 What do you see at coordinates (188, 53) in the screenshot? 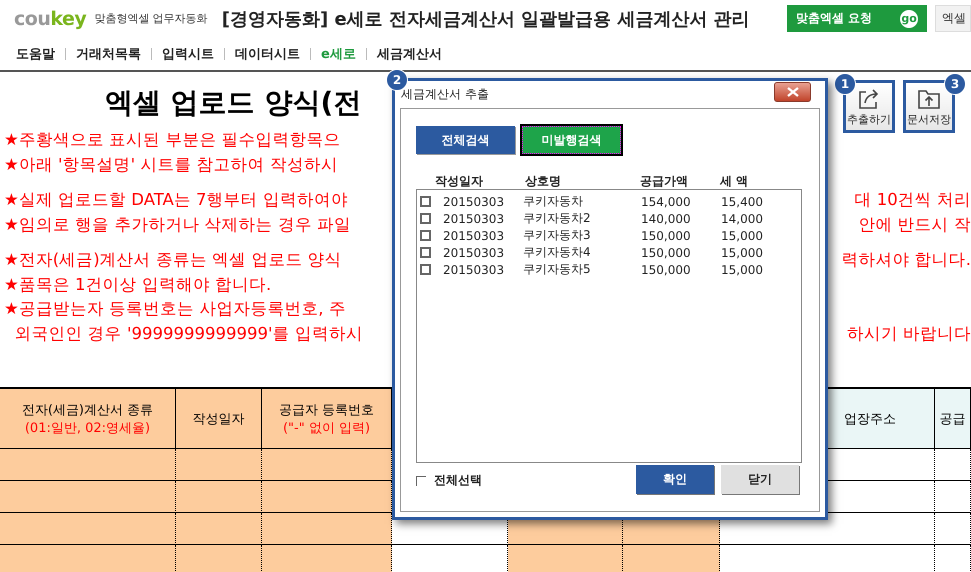
I see `nav-item: 입력시트` at bounding box center [188, 53].